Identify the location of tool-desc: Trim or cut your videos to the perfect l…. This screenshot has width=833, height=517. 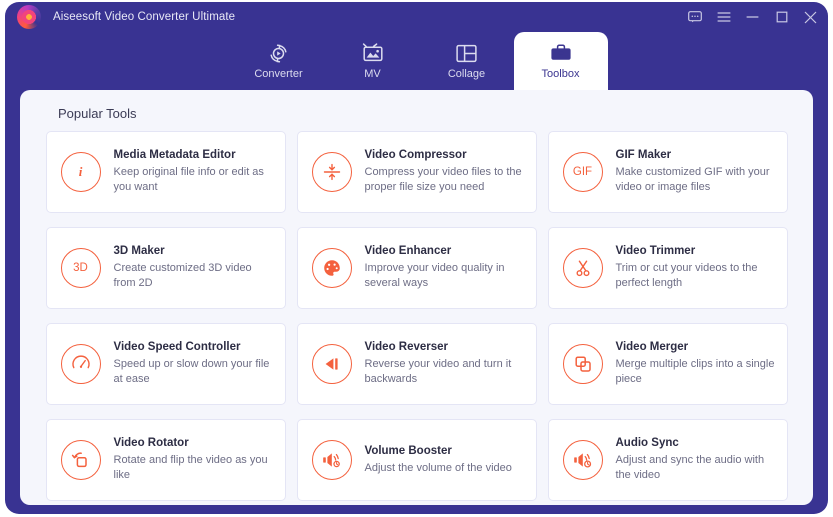
(686, 275).